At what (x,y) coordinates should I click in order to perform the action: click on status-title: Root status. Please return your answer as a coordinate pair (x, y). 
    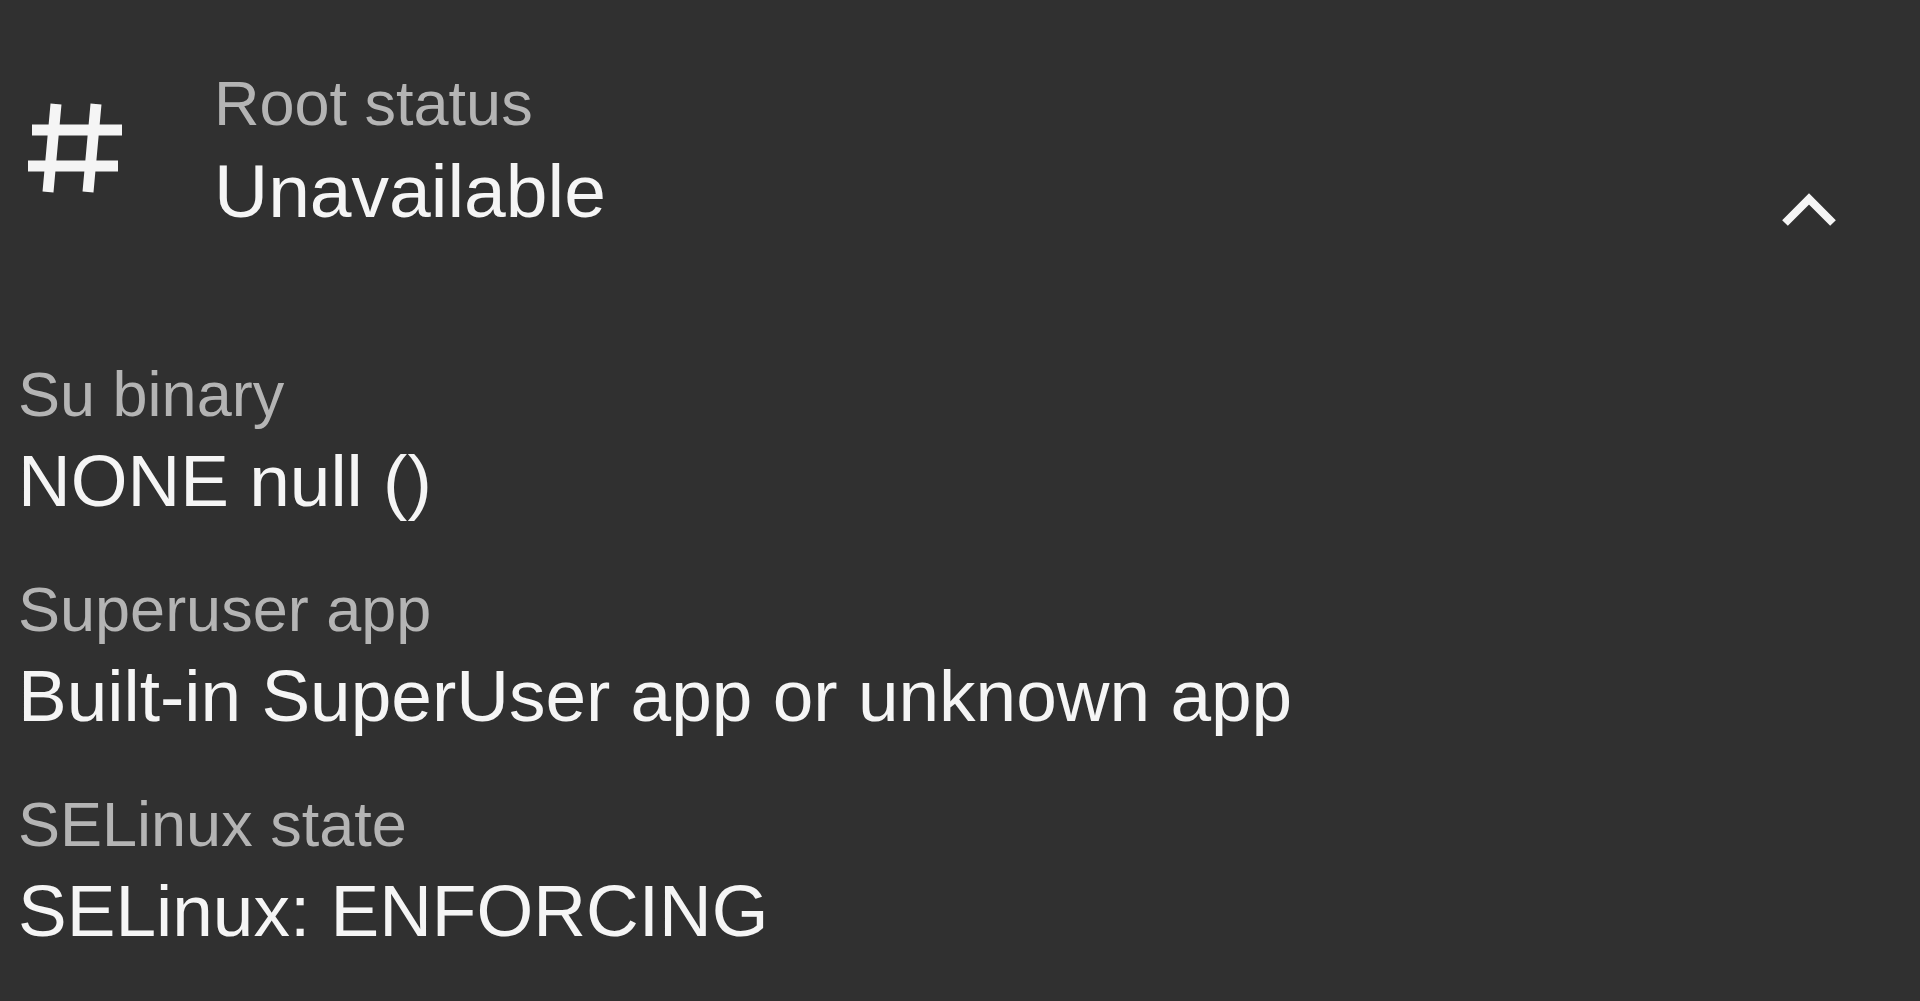
    Looking at the image, I should click on (374, 103).